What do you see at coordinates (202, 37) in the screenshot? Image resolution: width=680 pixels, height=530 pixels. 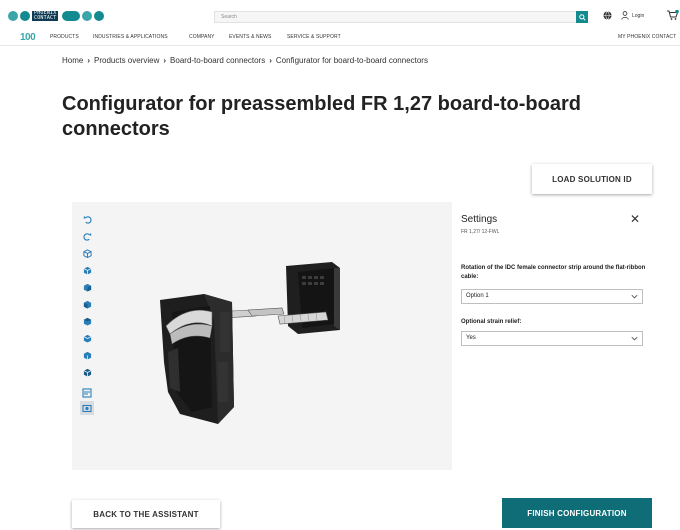 I see `nav-item-company: COMPANY` at bounding box center [202, 37].